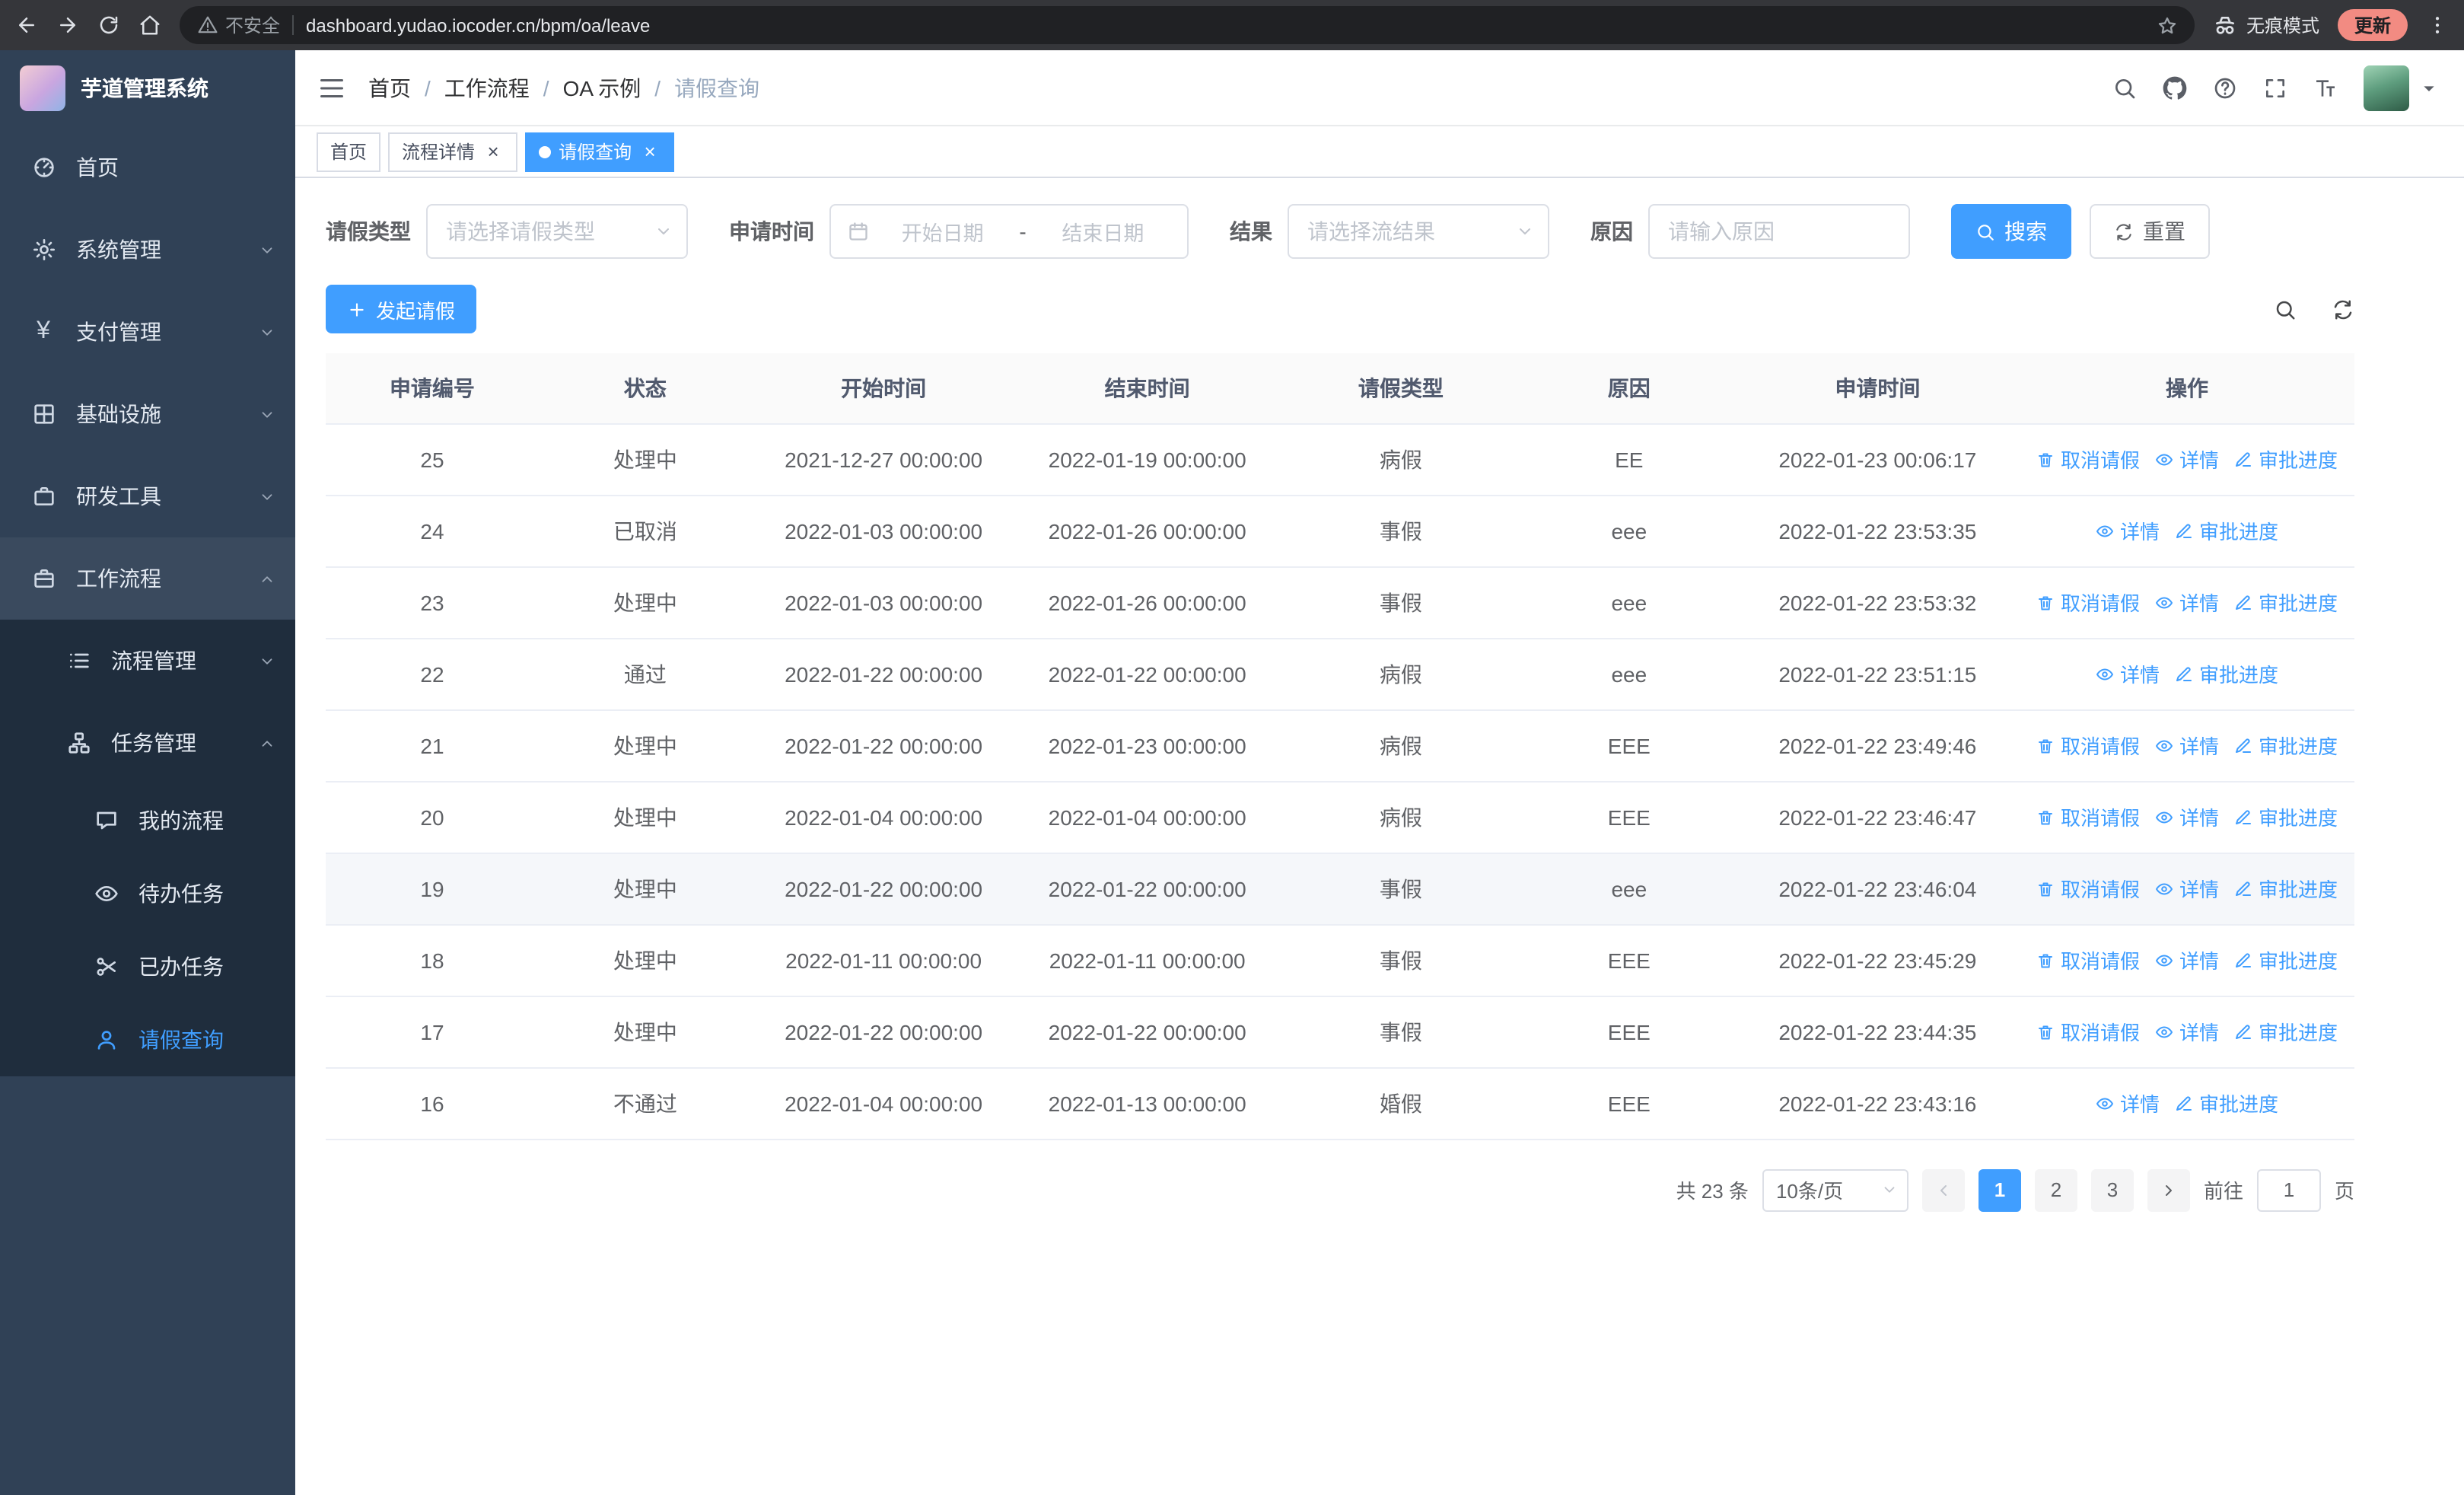 Image resolution: width=2464 pixels, height=1495 pixels. What do you see at coordinates (2168, 1190) in the screenshot?
I see `next-page-button` at bounding box center [2168, 1190].